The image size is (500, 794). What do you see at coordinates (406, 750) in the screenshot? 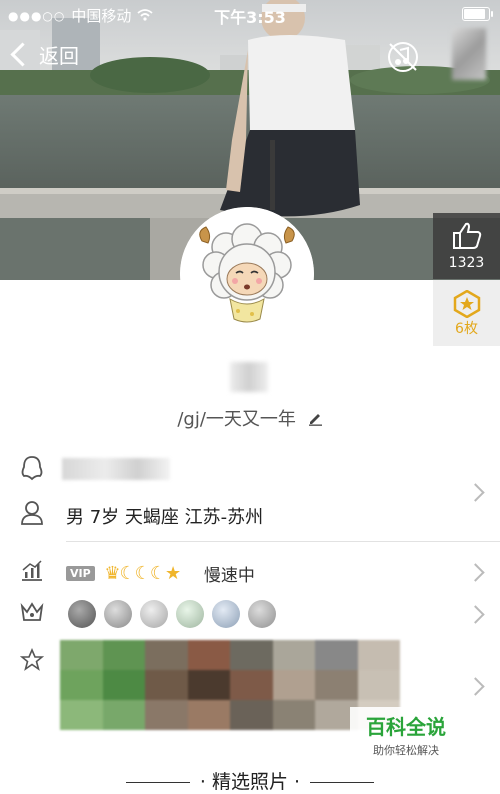
I see `watermark-subtitle: 助你轻松解决` at bounding box center [406, 750].